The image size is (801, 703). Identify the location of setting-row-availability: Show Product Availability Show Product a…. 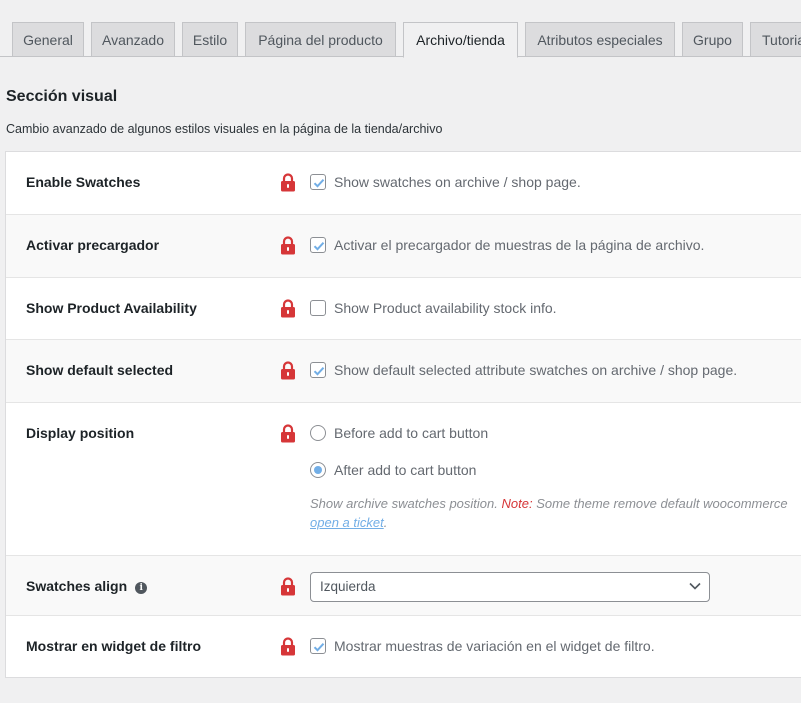
(403, 308).